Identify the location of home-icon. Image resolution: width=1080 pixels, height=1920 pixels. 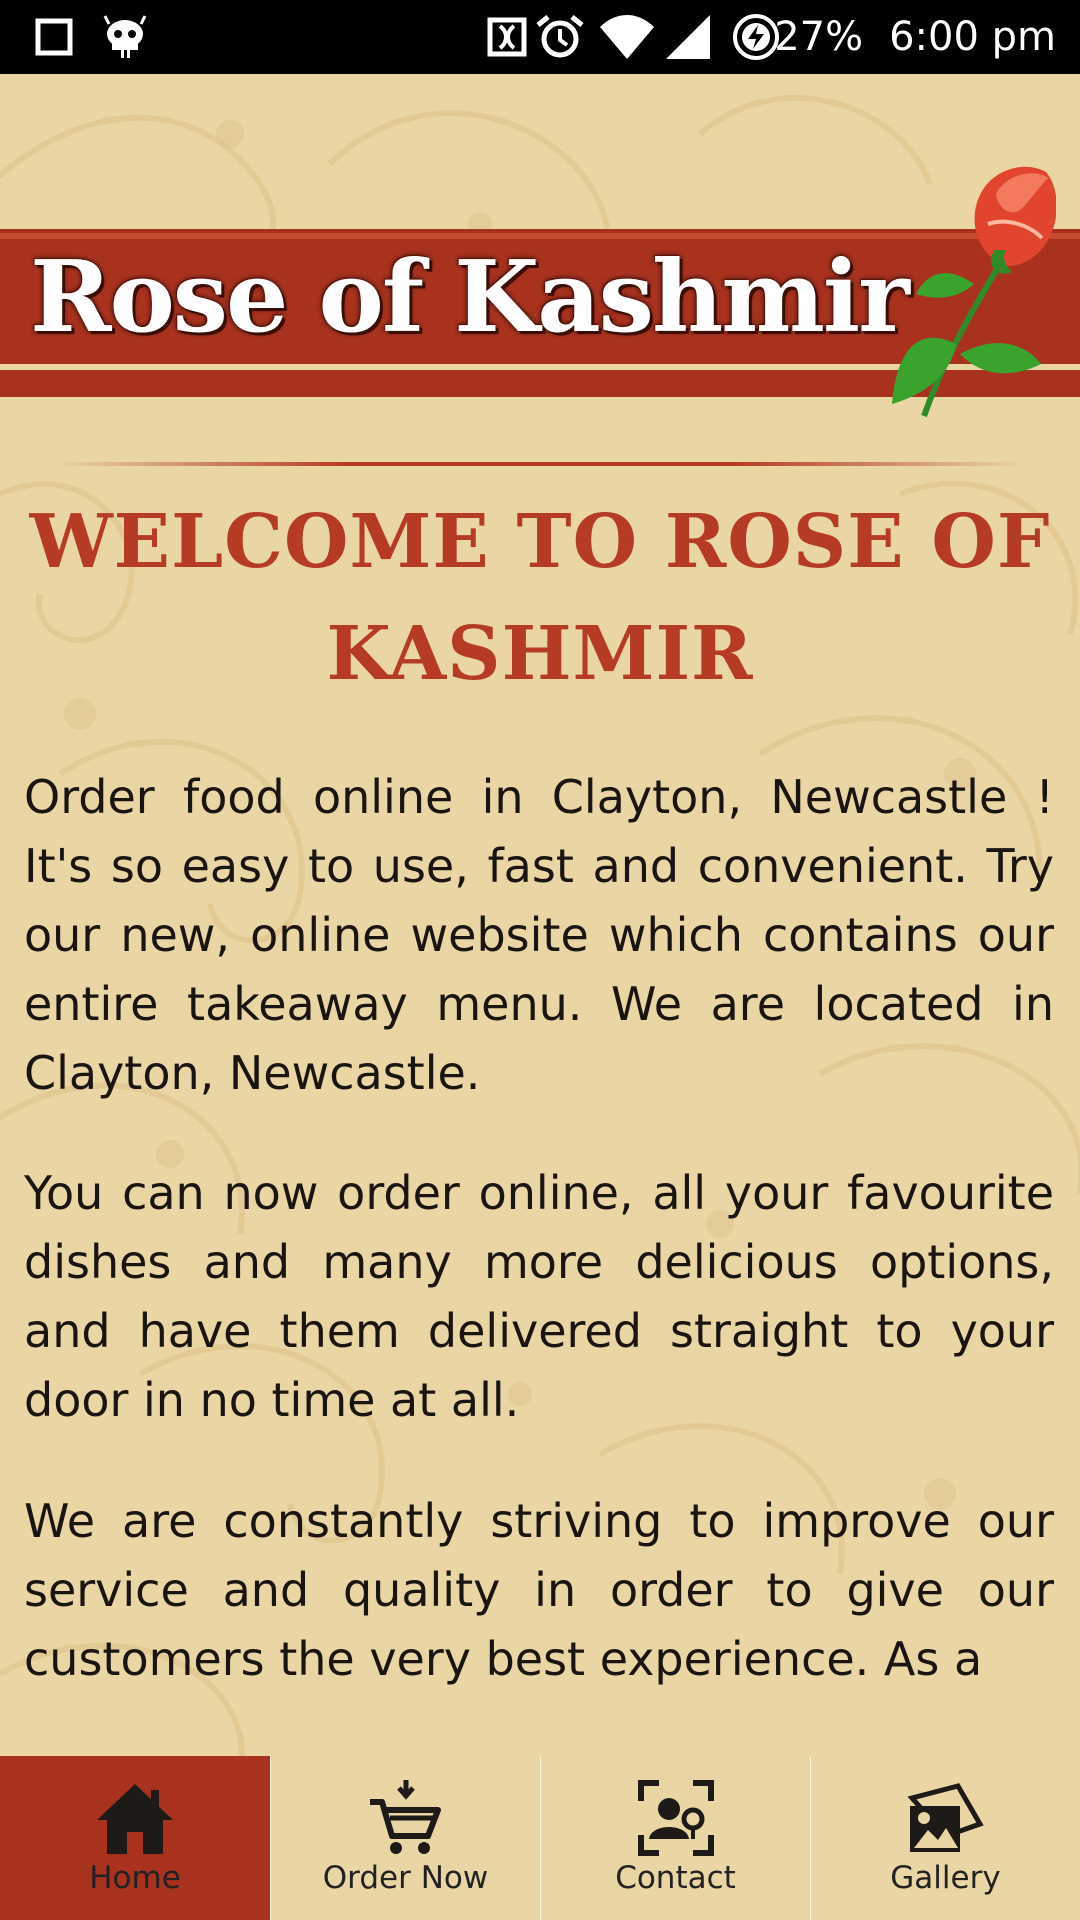
(135, 1818).